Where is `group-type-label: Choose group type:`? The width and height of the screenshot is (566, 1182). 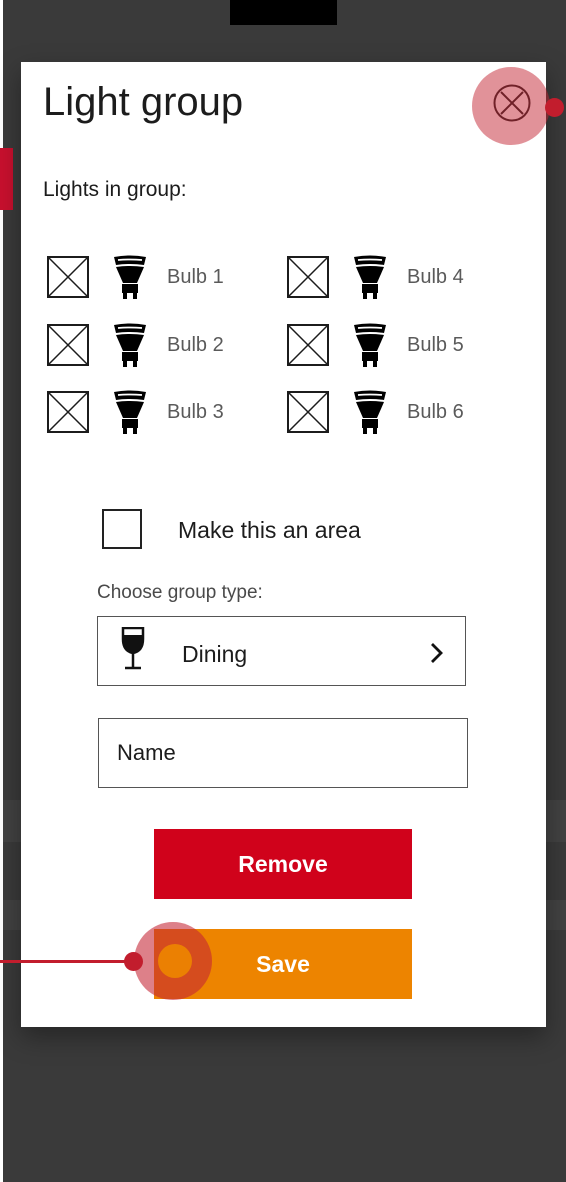
group-type-label: Choose group type: is located at coordinates (180, 592).